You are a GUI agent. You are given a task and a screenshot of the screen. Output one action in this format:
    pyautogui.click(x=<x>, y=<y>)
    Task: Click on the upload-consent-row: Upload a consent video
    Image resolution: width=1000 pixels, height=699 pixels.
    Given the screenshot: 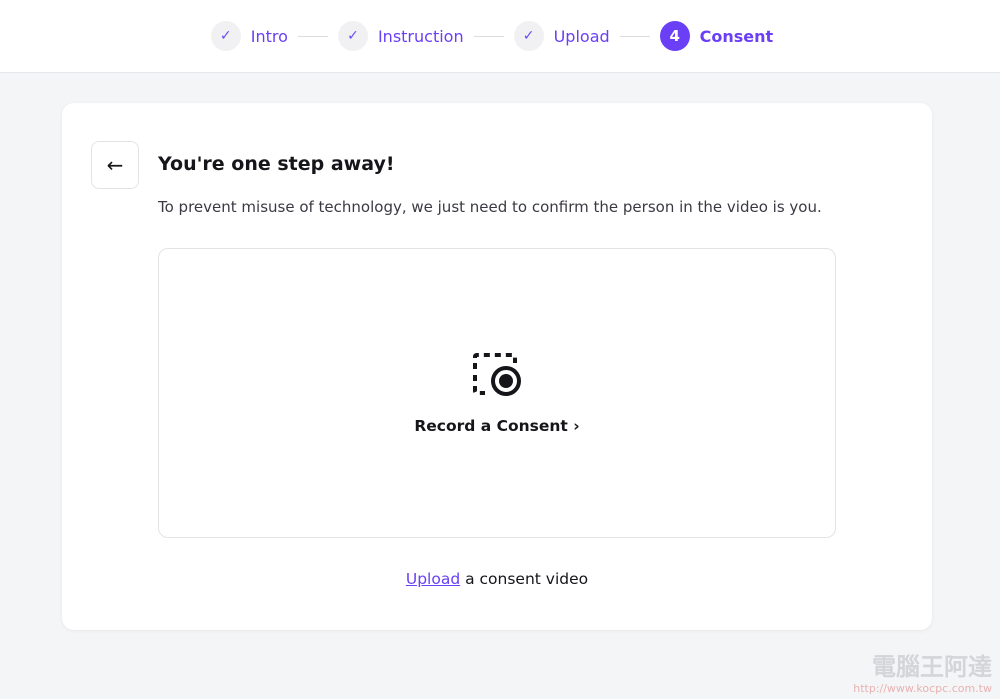 What is the action you would take?
    pyautogui.click(x=497, y=579)
    